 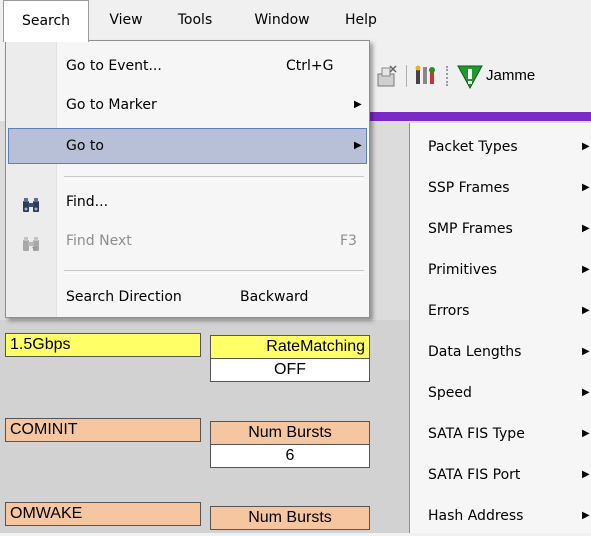 What do you see at coordinates (103, 345) in the screenshot?
I see `speed-cell: 1.5Gbps` at bounding box center [103, 345].